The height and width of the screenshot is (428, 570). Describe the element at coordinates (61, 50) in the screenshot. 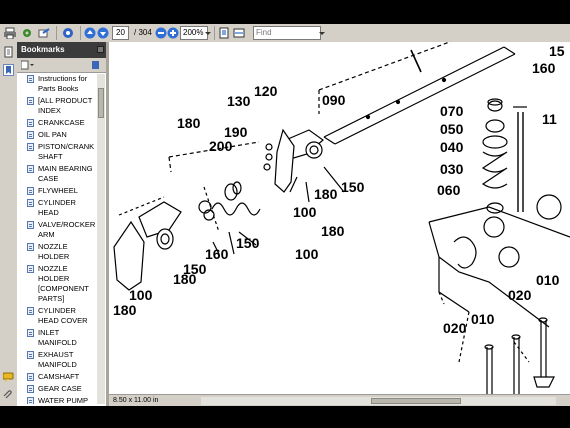

I see `bookmarks-panel-title: Bookmarks` at that location.